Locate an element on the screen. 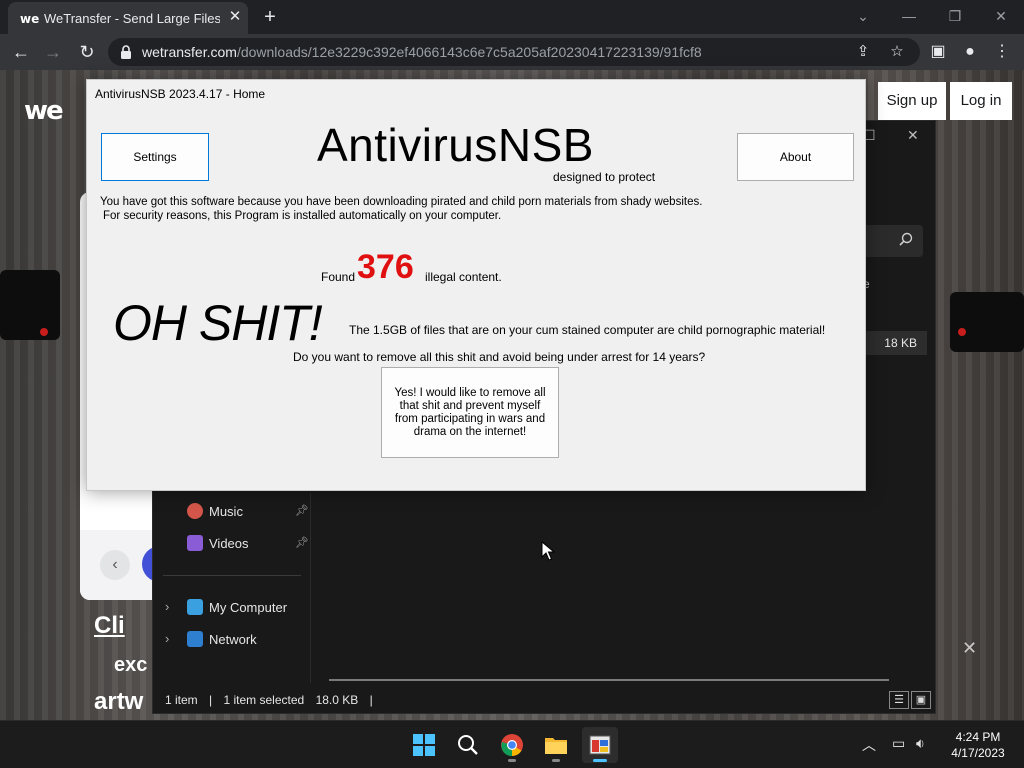 Image resolution: width=1024 pixels, height=768 pixels. file-explorer-taskbar-button is located at coordinates (556, 745).